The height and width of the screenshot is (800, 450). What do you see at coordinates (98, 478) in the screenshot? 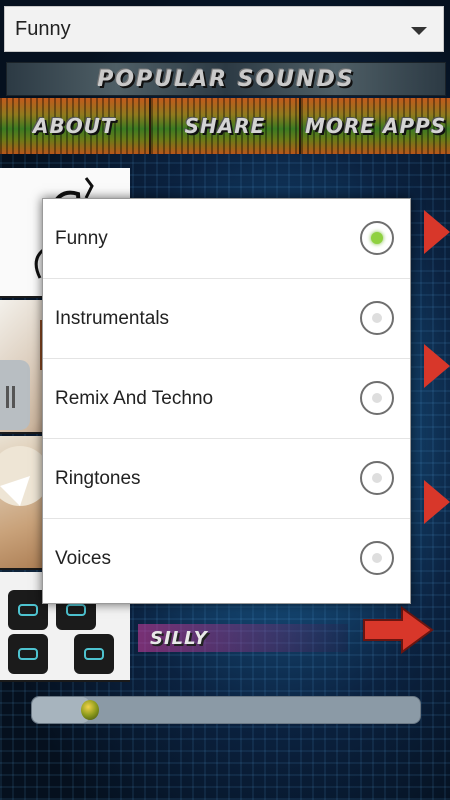
I see `option-label: Ringtones` at bounding box center [98, 478].